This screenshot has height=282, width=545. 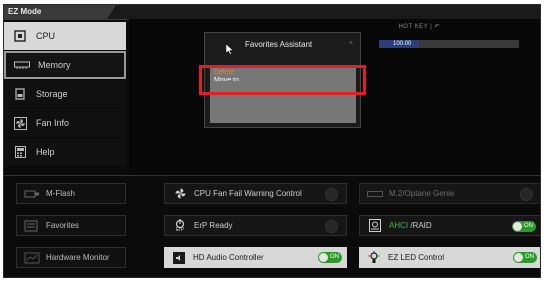 I want to click on erp-ready-label: ErP Ready, so click(x=213, y=225).